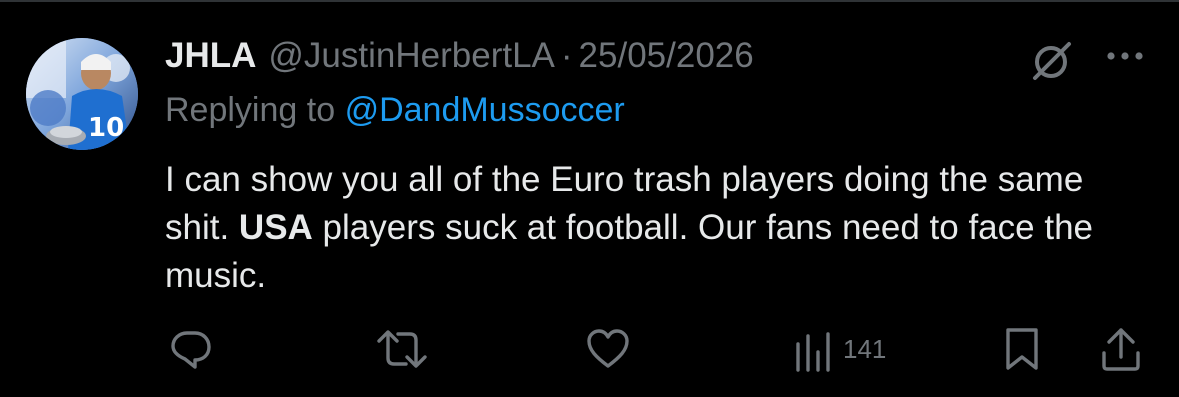 Image resolution: width=1179 pixels, height=397 pixels. Describe the element at coordinates (250, 110) in the screenshot. I see `replying-to-label: Replying to` at that location.